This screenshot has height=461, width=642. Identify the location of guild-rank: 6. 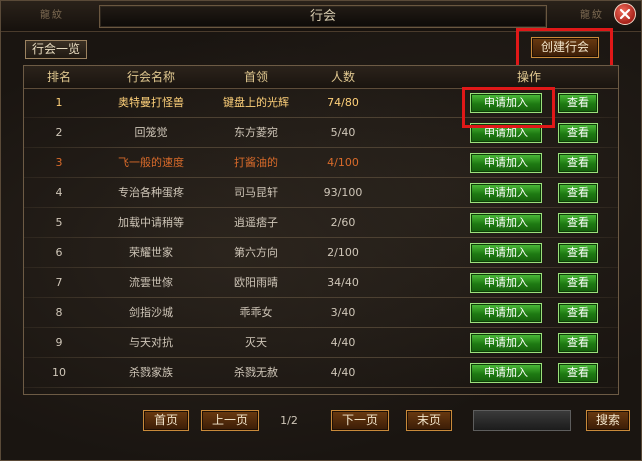
(59, 252).